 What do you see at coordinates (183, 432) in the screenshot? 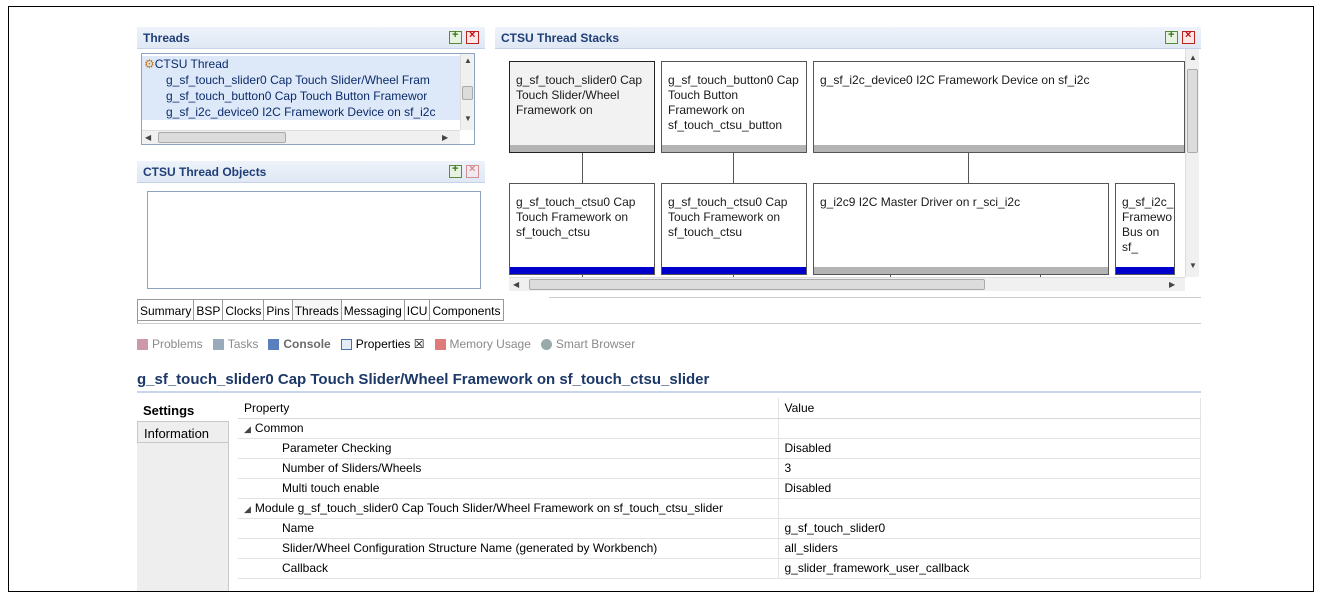
I see `tab-information: Information` at bounding box center [183, 432].